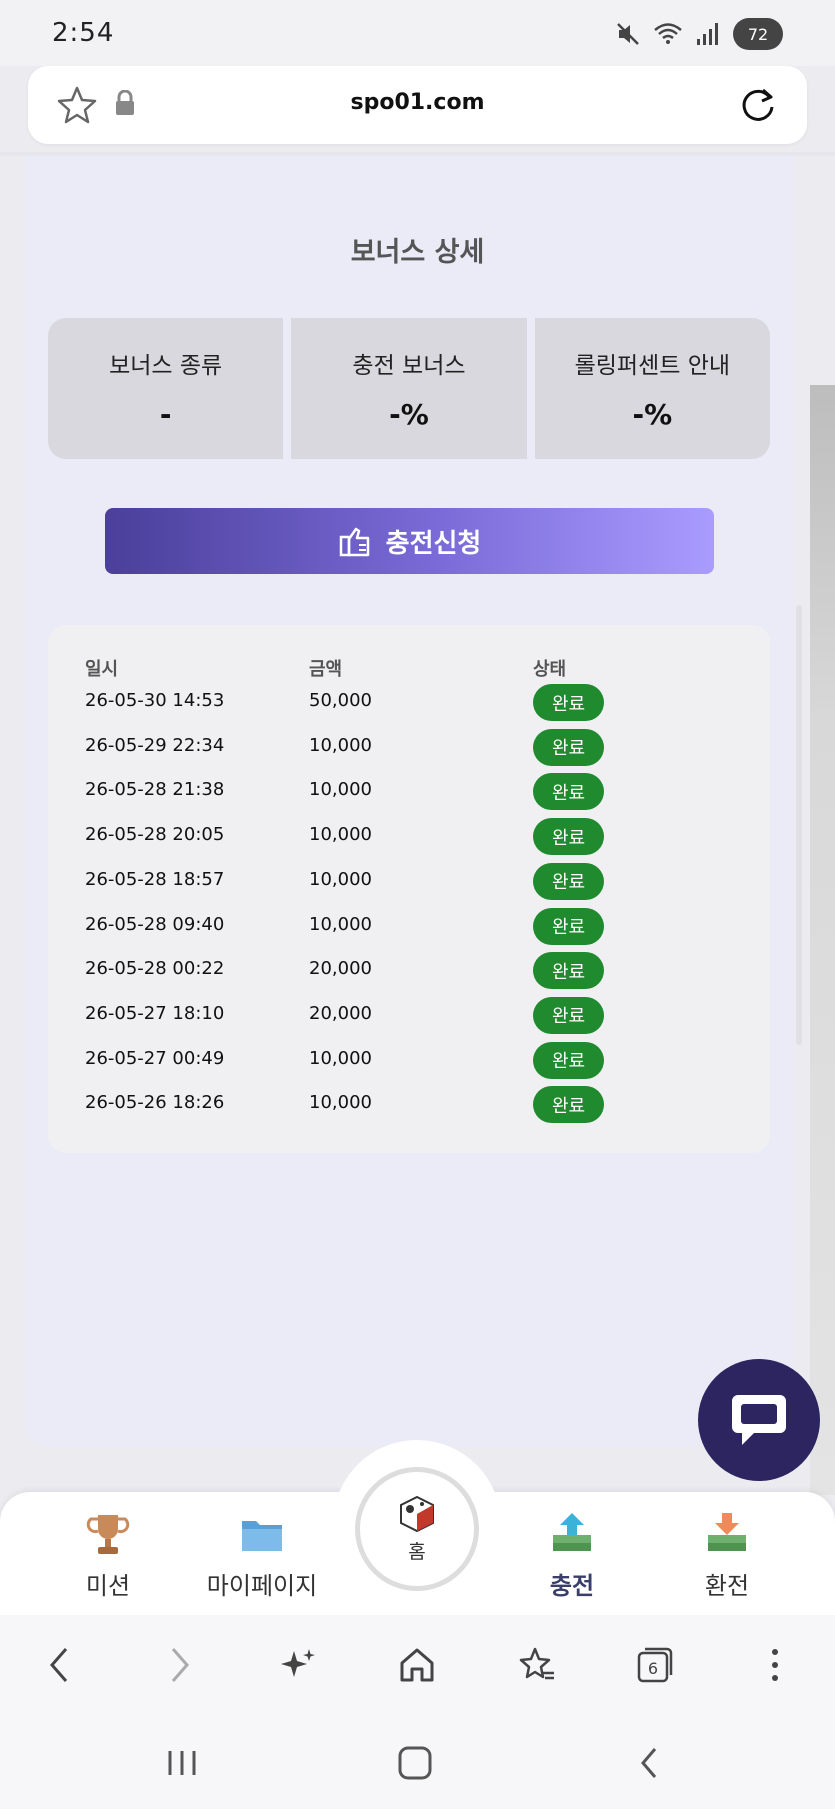 This screenshot has width=835, height=1809. What do you see at coordinates (262, 1534) in the screenshot?
I see `folder-icon` at bounding box center [262, 1534].